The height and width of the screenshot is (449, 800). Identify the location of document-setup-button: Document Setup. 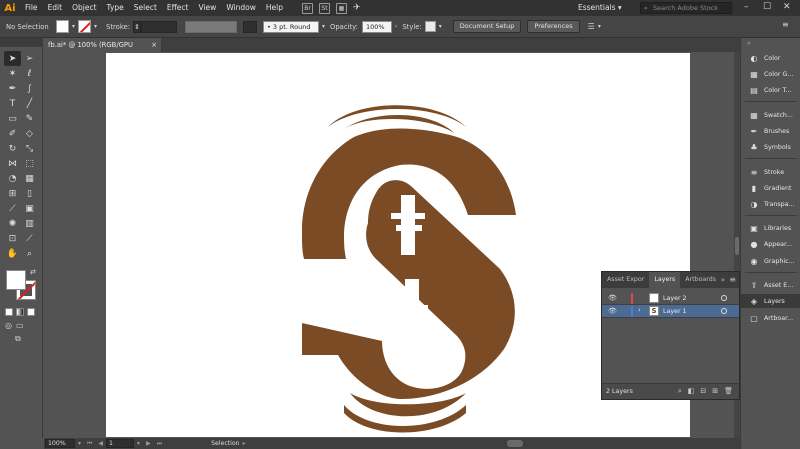
(487, 26).